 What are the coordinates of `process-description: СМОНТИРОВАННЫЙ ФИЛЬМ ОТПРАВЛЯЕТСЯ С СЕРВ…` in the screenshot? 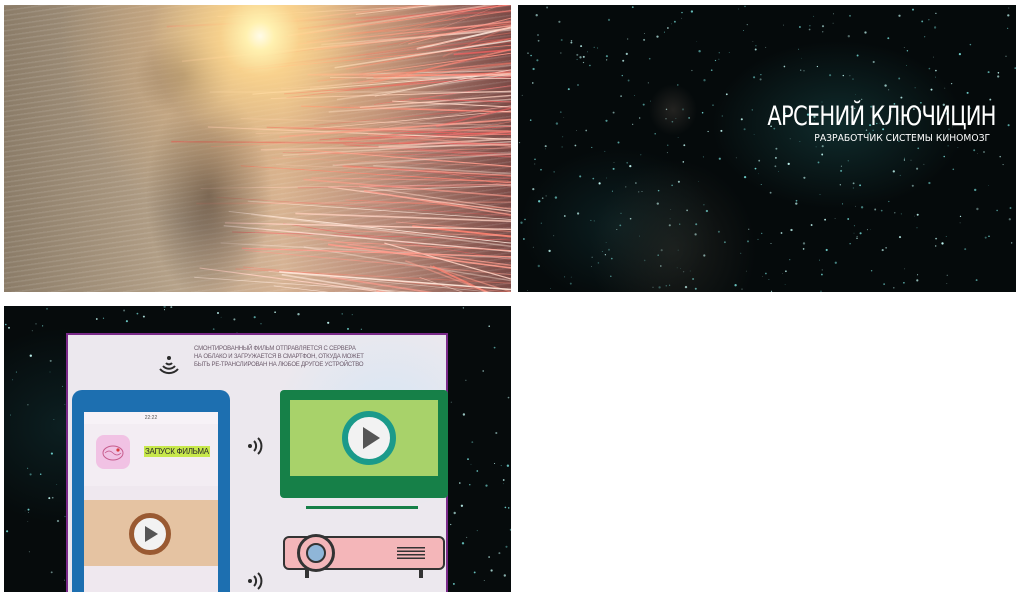 It's located at (279, 357).